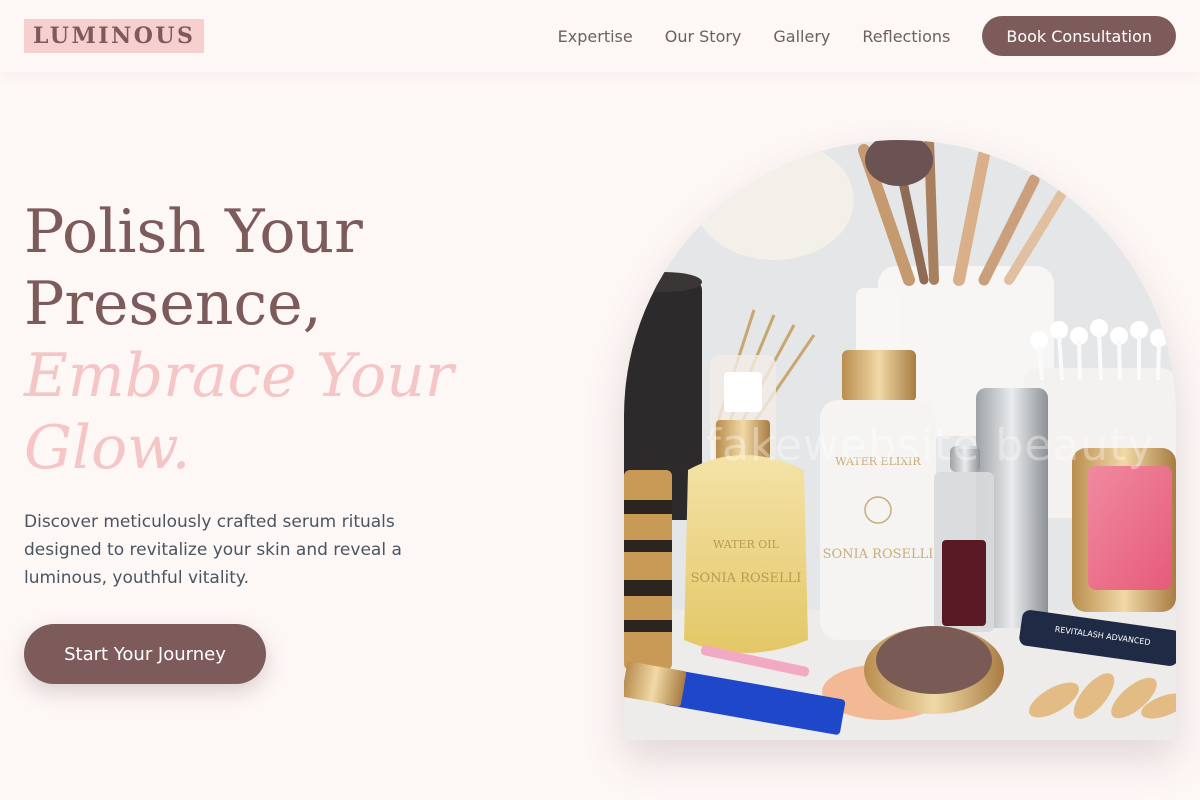 The width and height of the screenshot is (1200, 800). Describe the element at coordinates (595, 36) in the screenshot. I see `nav-link-expertise: Expertise` at that location.